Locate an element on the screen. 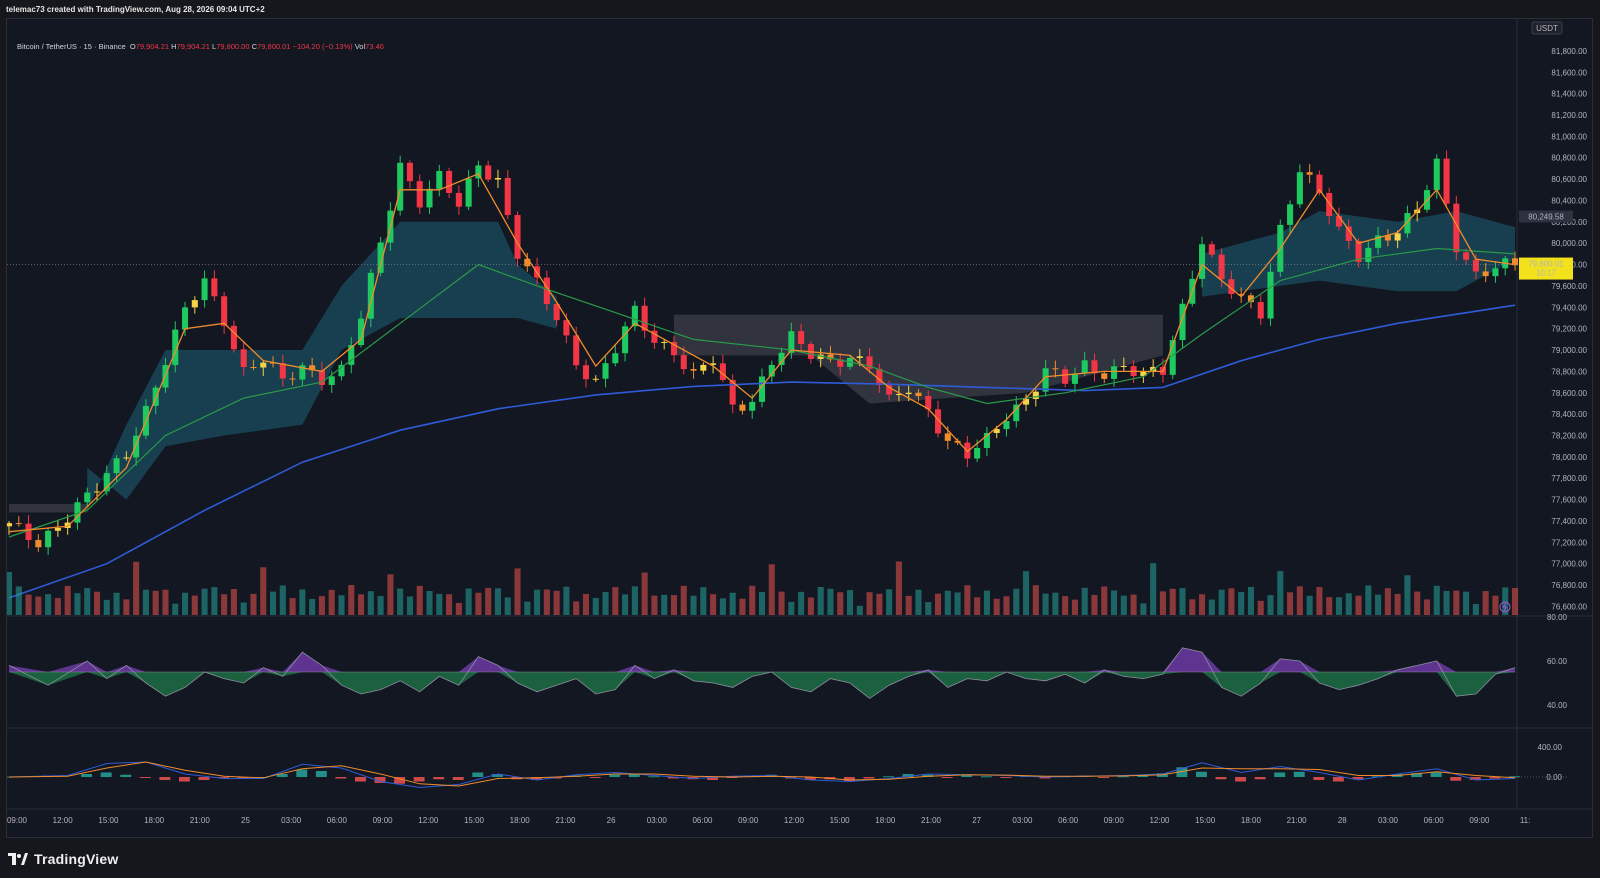  price-tick-label: 81,200.00 is located at coordinates (1569, 115).